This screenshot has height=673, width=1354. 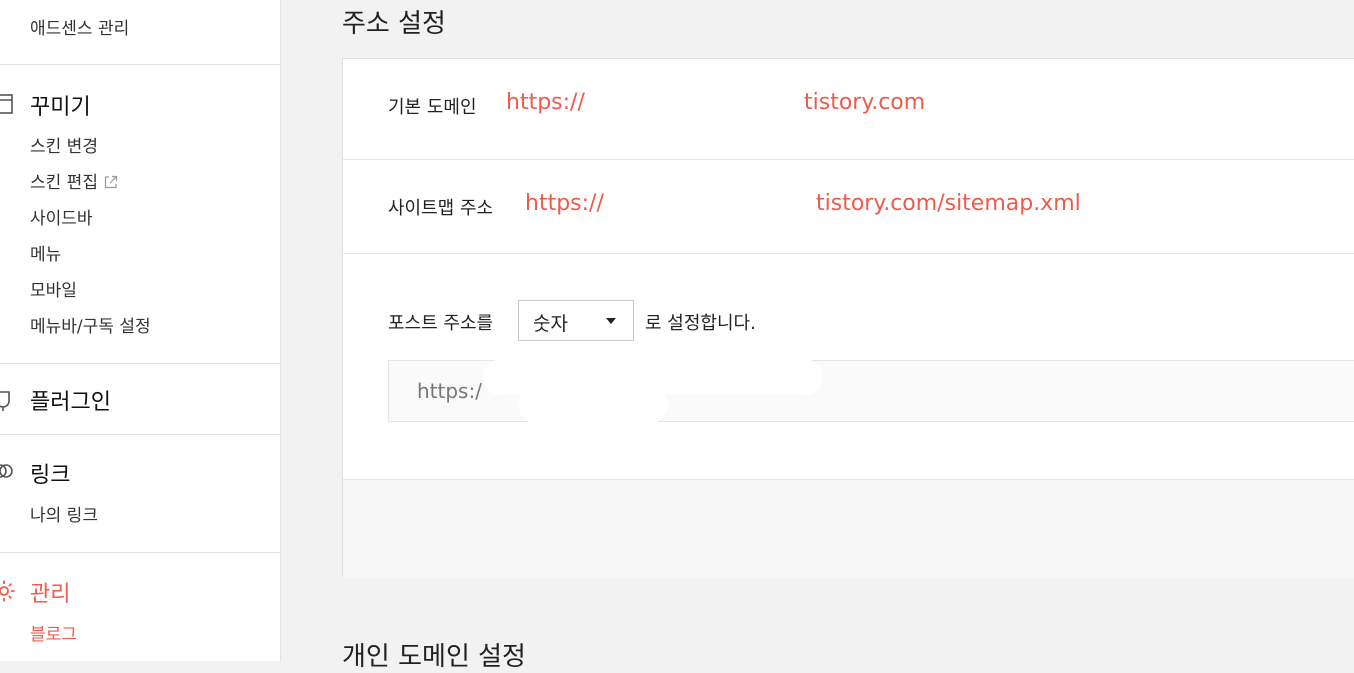 I want to click on sidebar-section-link: 링크, so click(x=50, y=473).